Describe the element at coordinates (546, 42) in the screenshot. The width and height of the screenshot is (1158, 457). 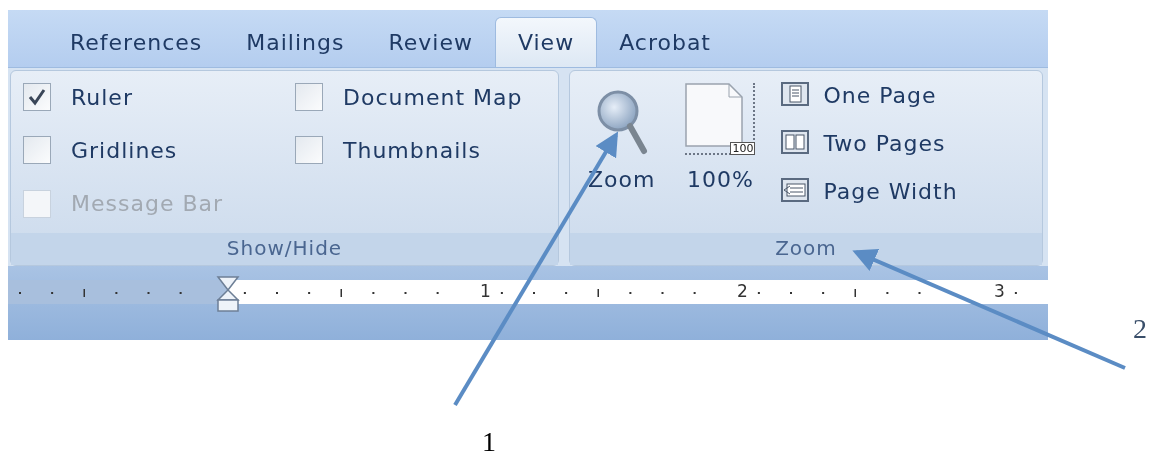
I see `ribbon-tab: View` at that location.